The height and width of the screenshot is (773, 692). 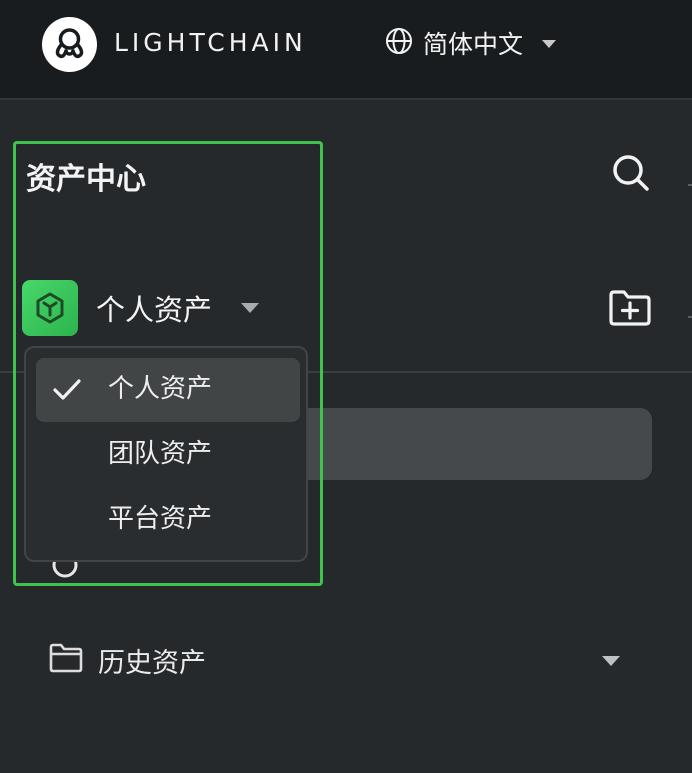 I want to click on tree-item-label: 历史资产, so click(x=152, y=663).